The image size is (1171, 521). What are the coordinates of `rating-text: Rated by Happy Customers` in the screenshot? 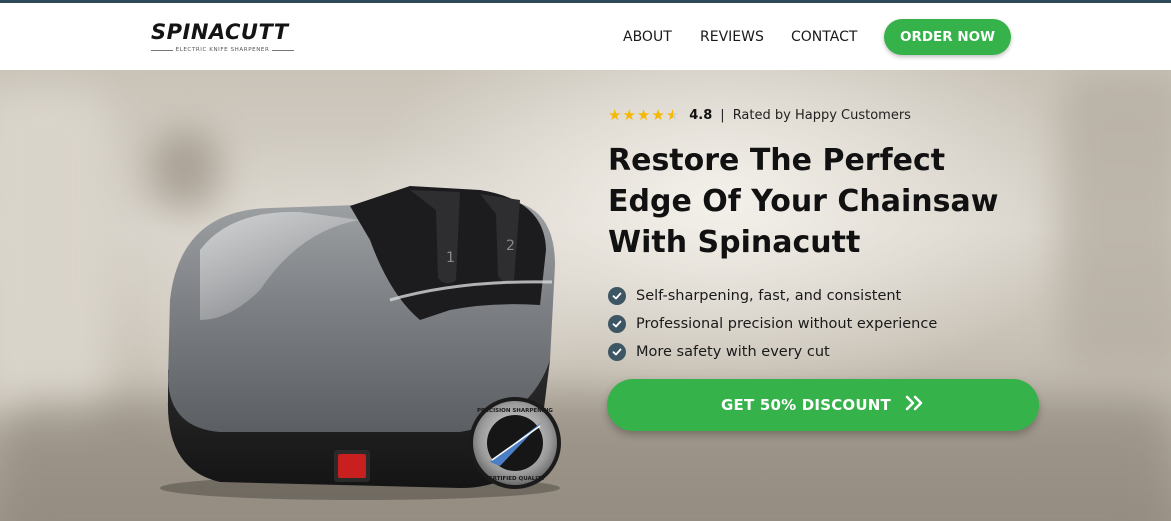 It's located at (821, 115).